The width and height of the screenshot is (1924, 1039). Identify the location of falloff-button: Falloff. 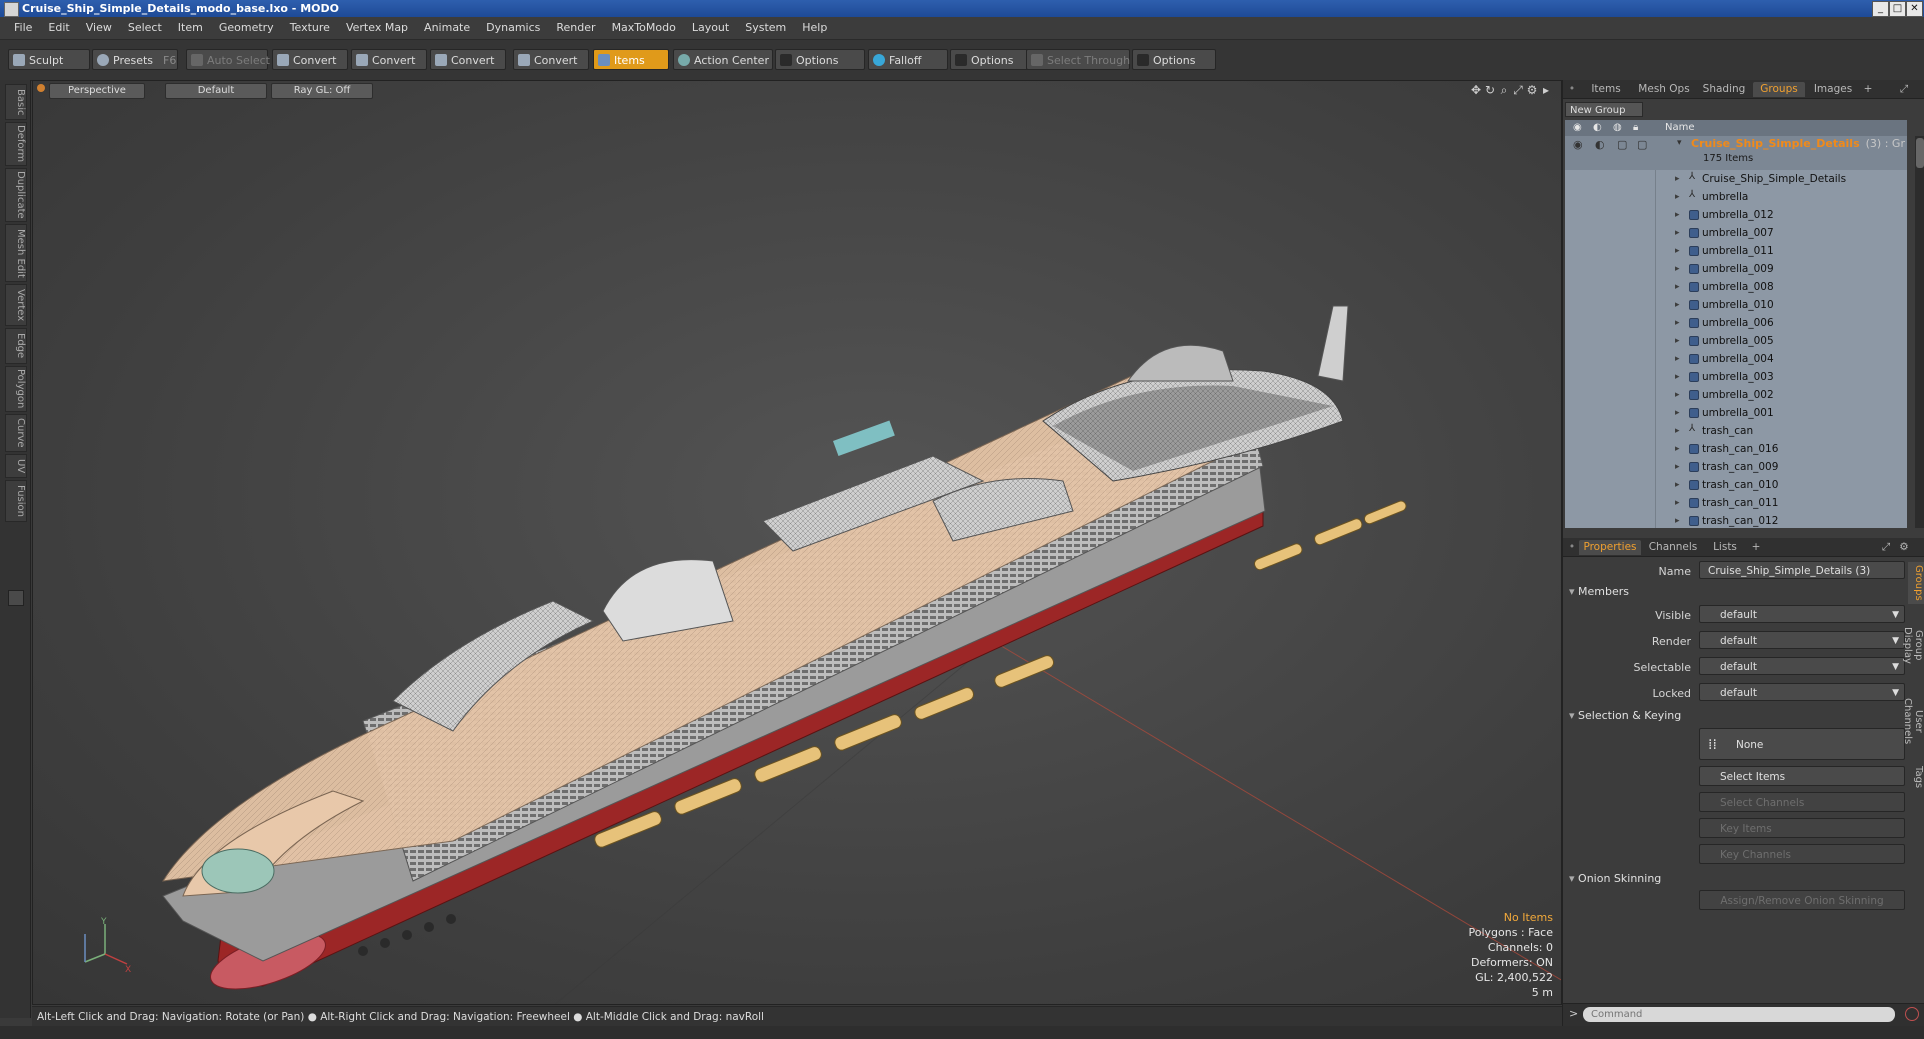
(908, 59).